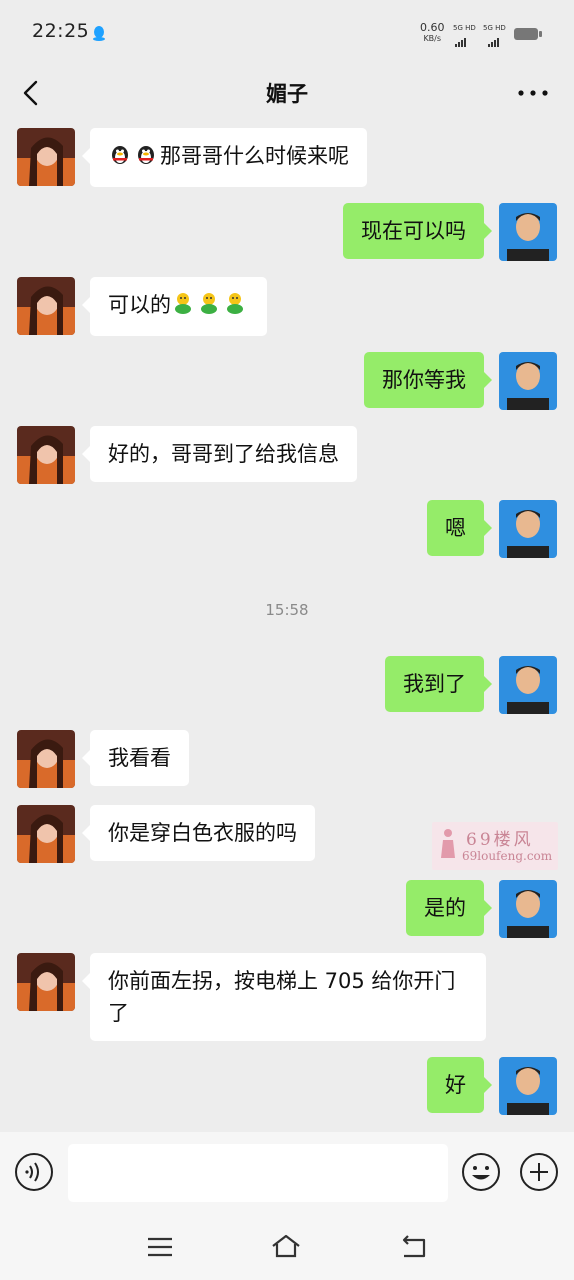  What do you see at coordinates (99, 35) in the screenshot?
I see `qq-notification-icon` at bounding box center [99, 35].